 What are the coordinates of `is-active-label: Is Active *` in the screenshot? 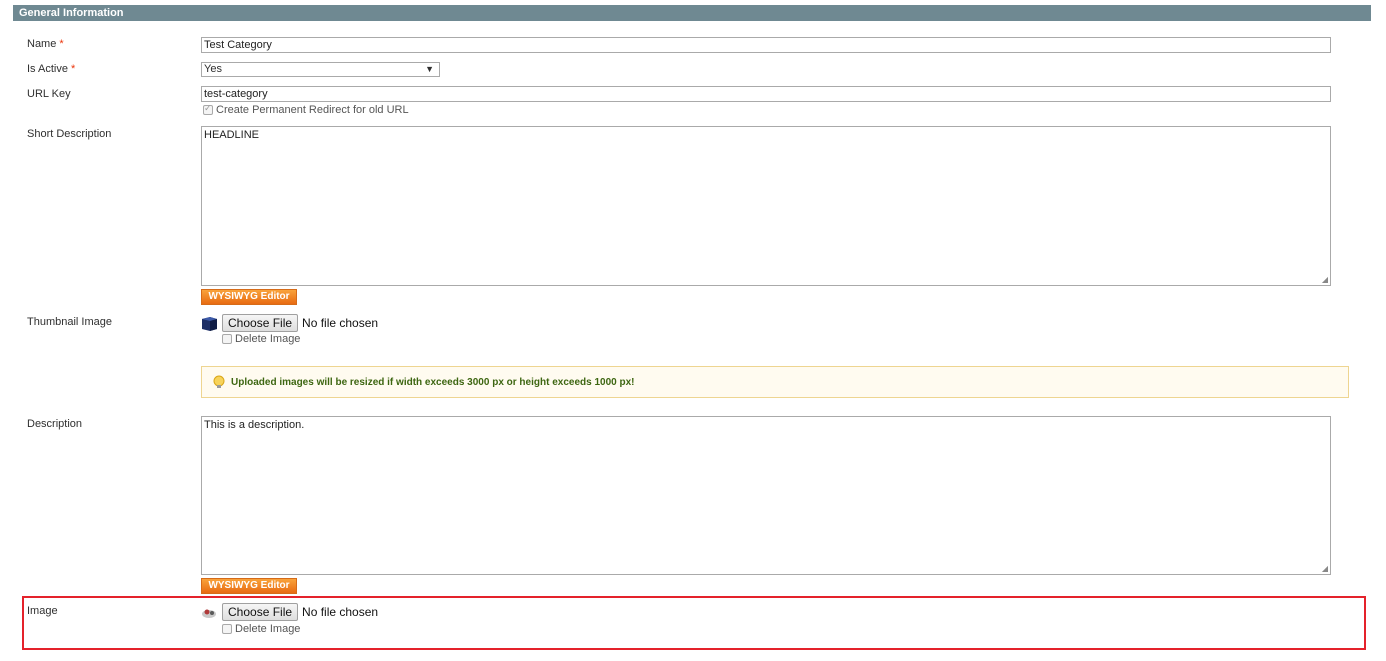 It's located at (51, 69).